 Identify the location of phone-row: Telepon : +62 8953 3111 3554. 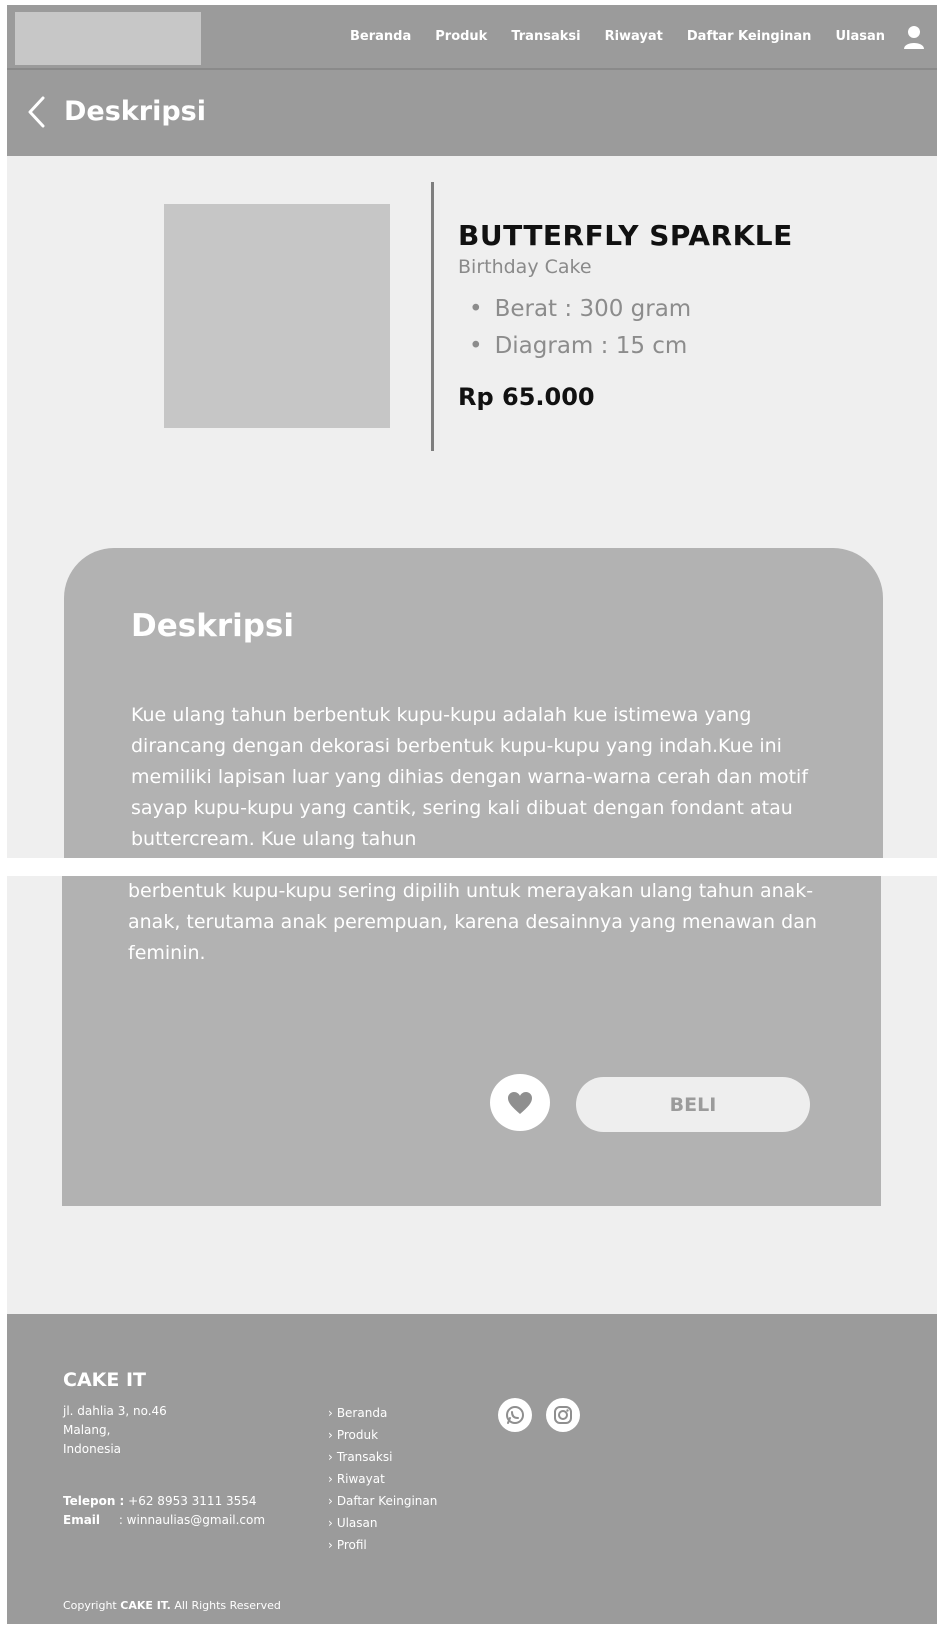
(164, 1501).